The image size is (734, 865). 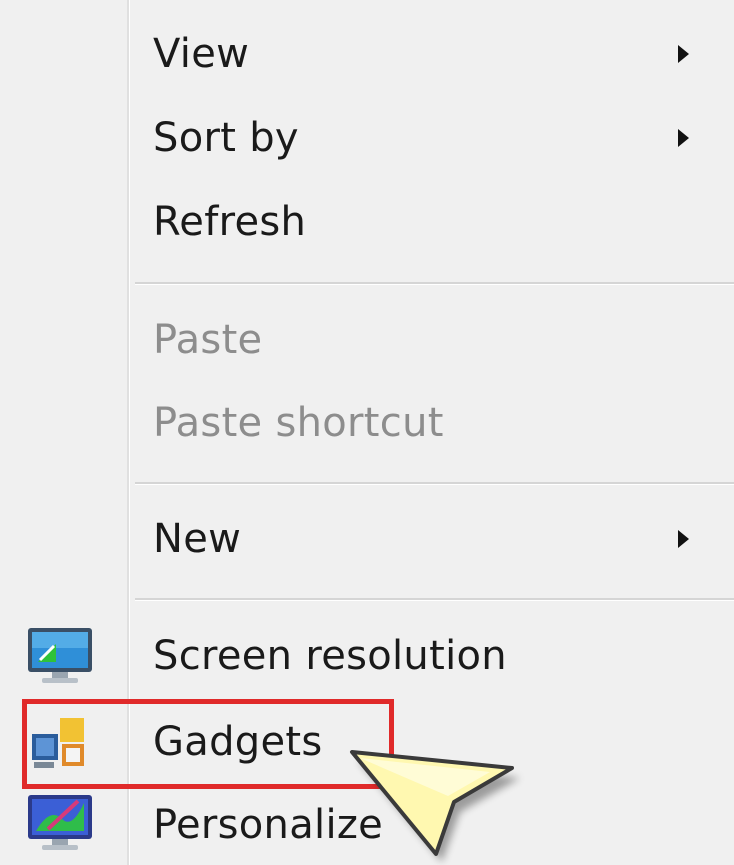 What do you see at coordinates (60, 822) in the screenshot?
I see `personalize-icon` at bounding box center [60, 822].